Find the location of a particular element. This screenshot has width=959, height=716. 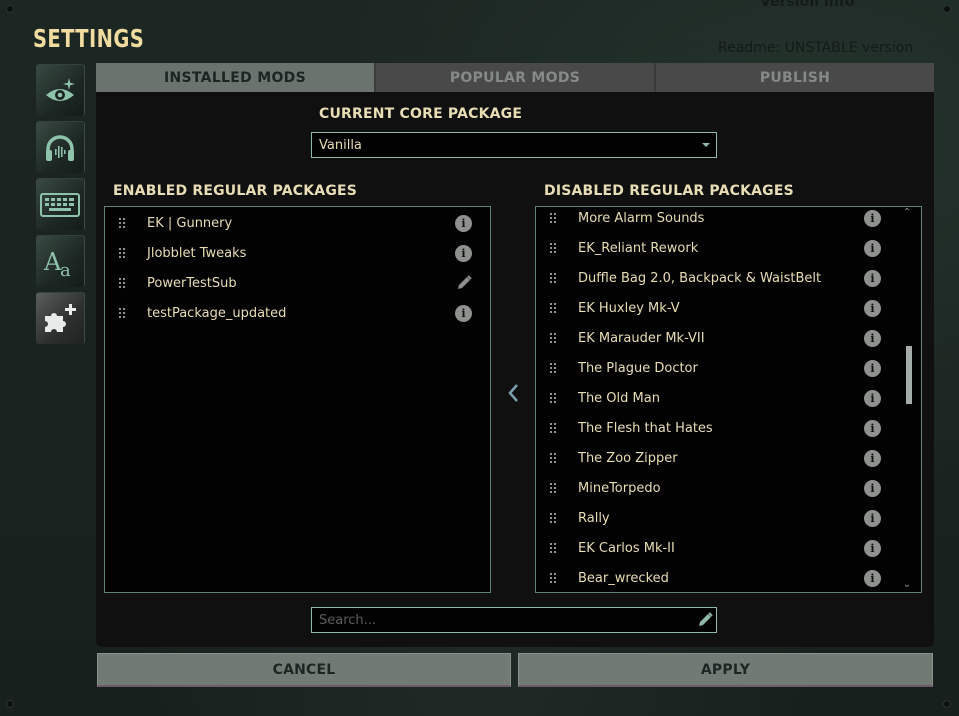

nav-audio-button is located at coordinates (60, 147).